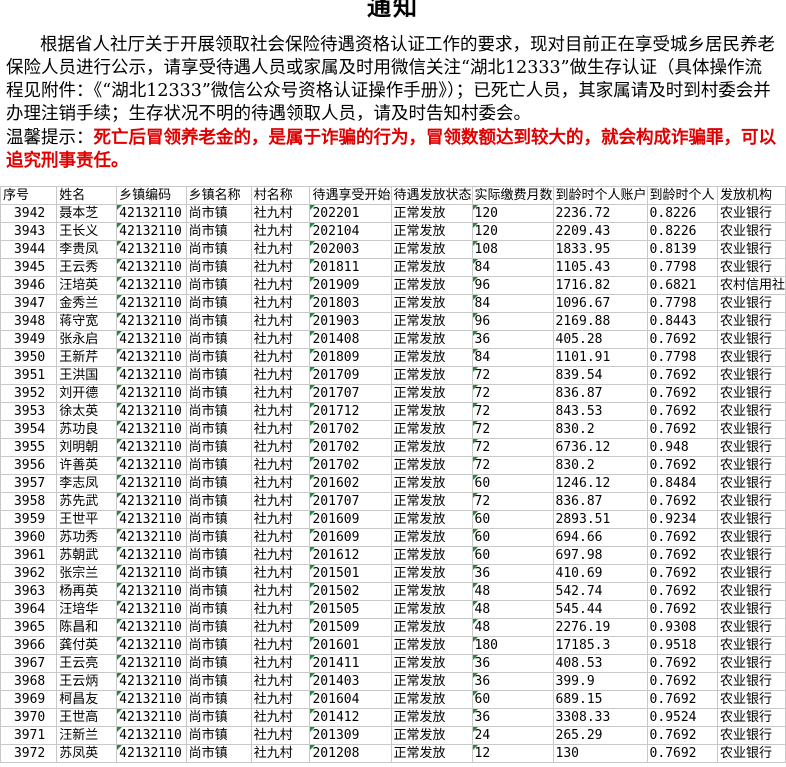  What do you see at coordinates (29, 627) in the screenshot?
I see `table-cell: 3965` at bounding box center [29, 627].